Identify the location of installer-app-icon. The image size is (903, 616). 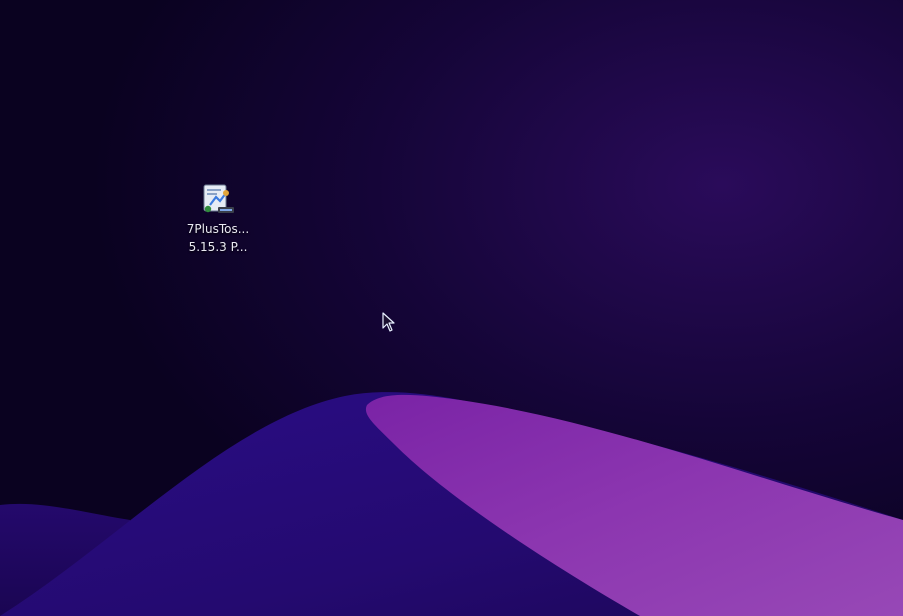
(218, 198).